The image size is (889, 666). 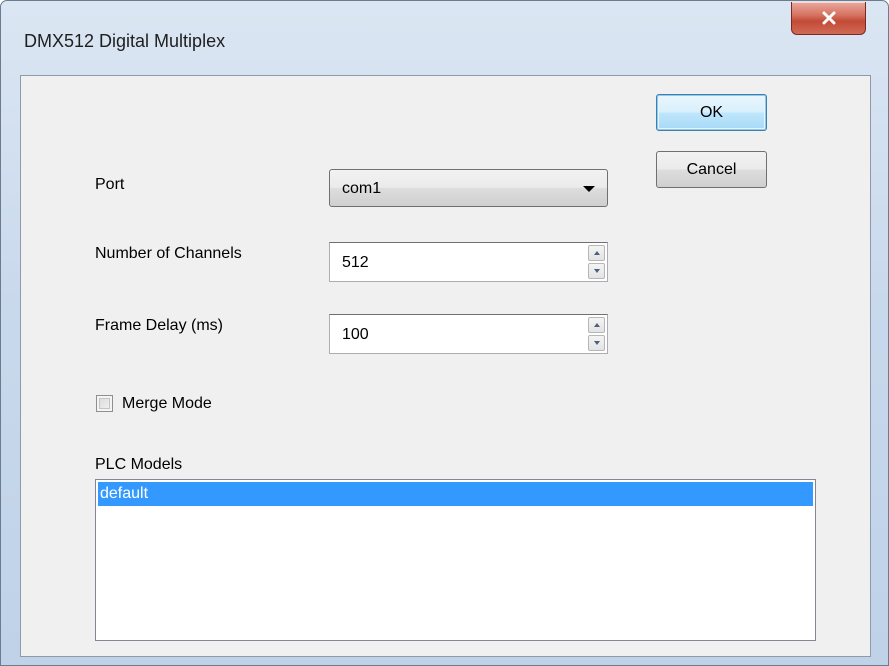 I want to click on frame-delay-increment-button, so click(x=596, y=325).